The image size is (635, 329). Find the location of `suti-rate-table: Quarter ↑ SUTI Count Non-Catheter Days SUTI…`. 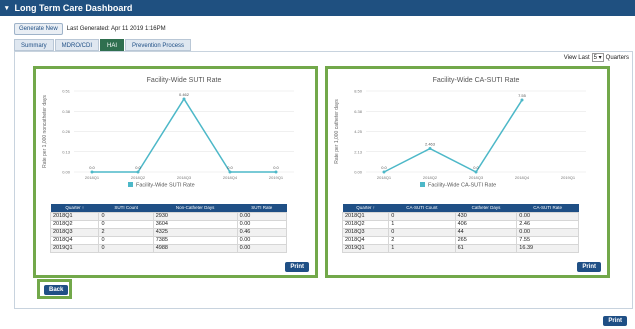

suti-rate-table: Quarter ↑ SUTI Count Non-Catheter Days SUTI… is located at coordinates (168, 228).